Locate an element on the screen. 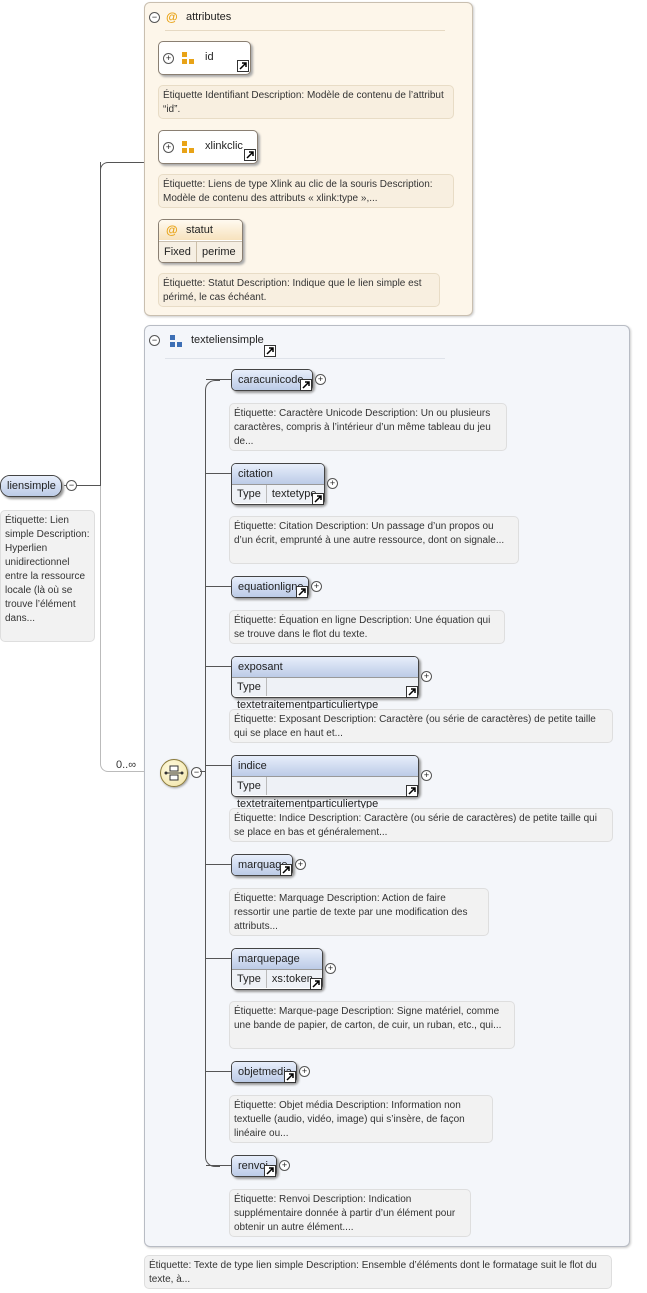 This screenshot has width=647, height=1293. attr-statut: @ statut Fixed perime is located at coordinates (200, 241).